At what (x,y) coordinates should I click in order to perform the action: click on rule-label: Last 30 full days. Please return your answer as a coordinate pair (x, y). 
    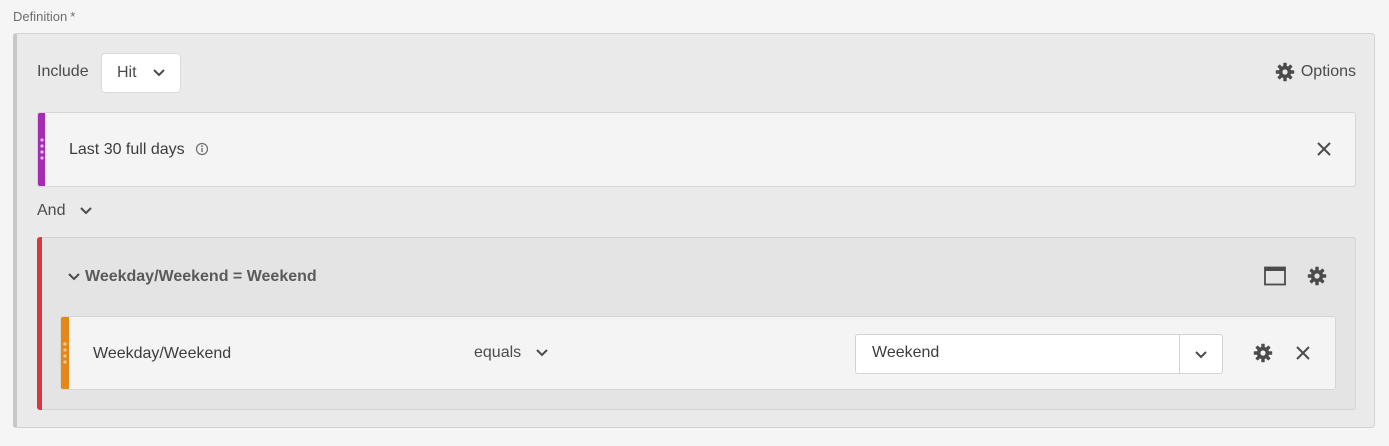
    Looking at the image, I should click on (127, 149).